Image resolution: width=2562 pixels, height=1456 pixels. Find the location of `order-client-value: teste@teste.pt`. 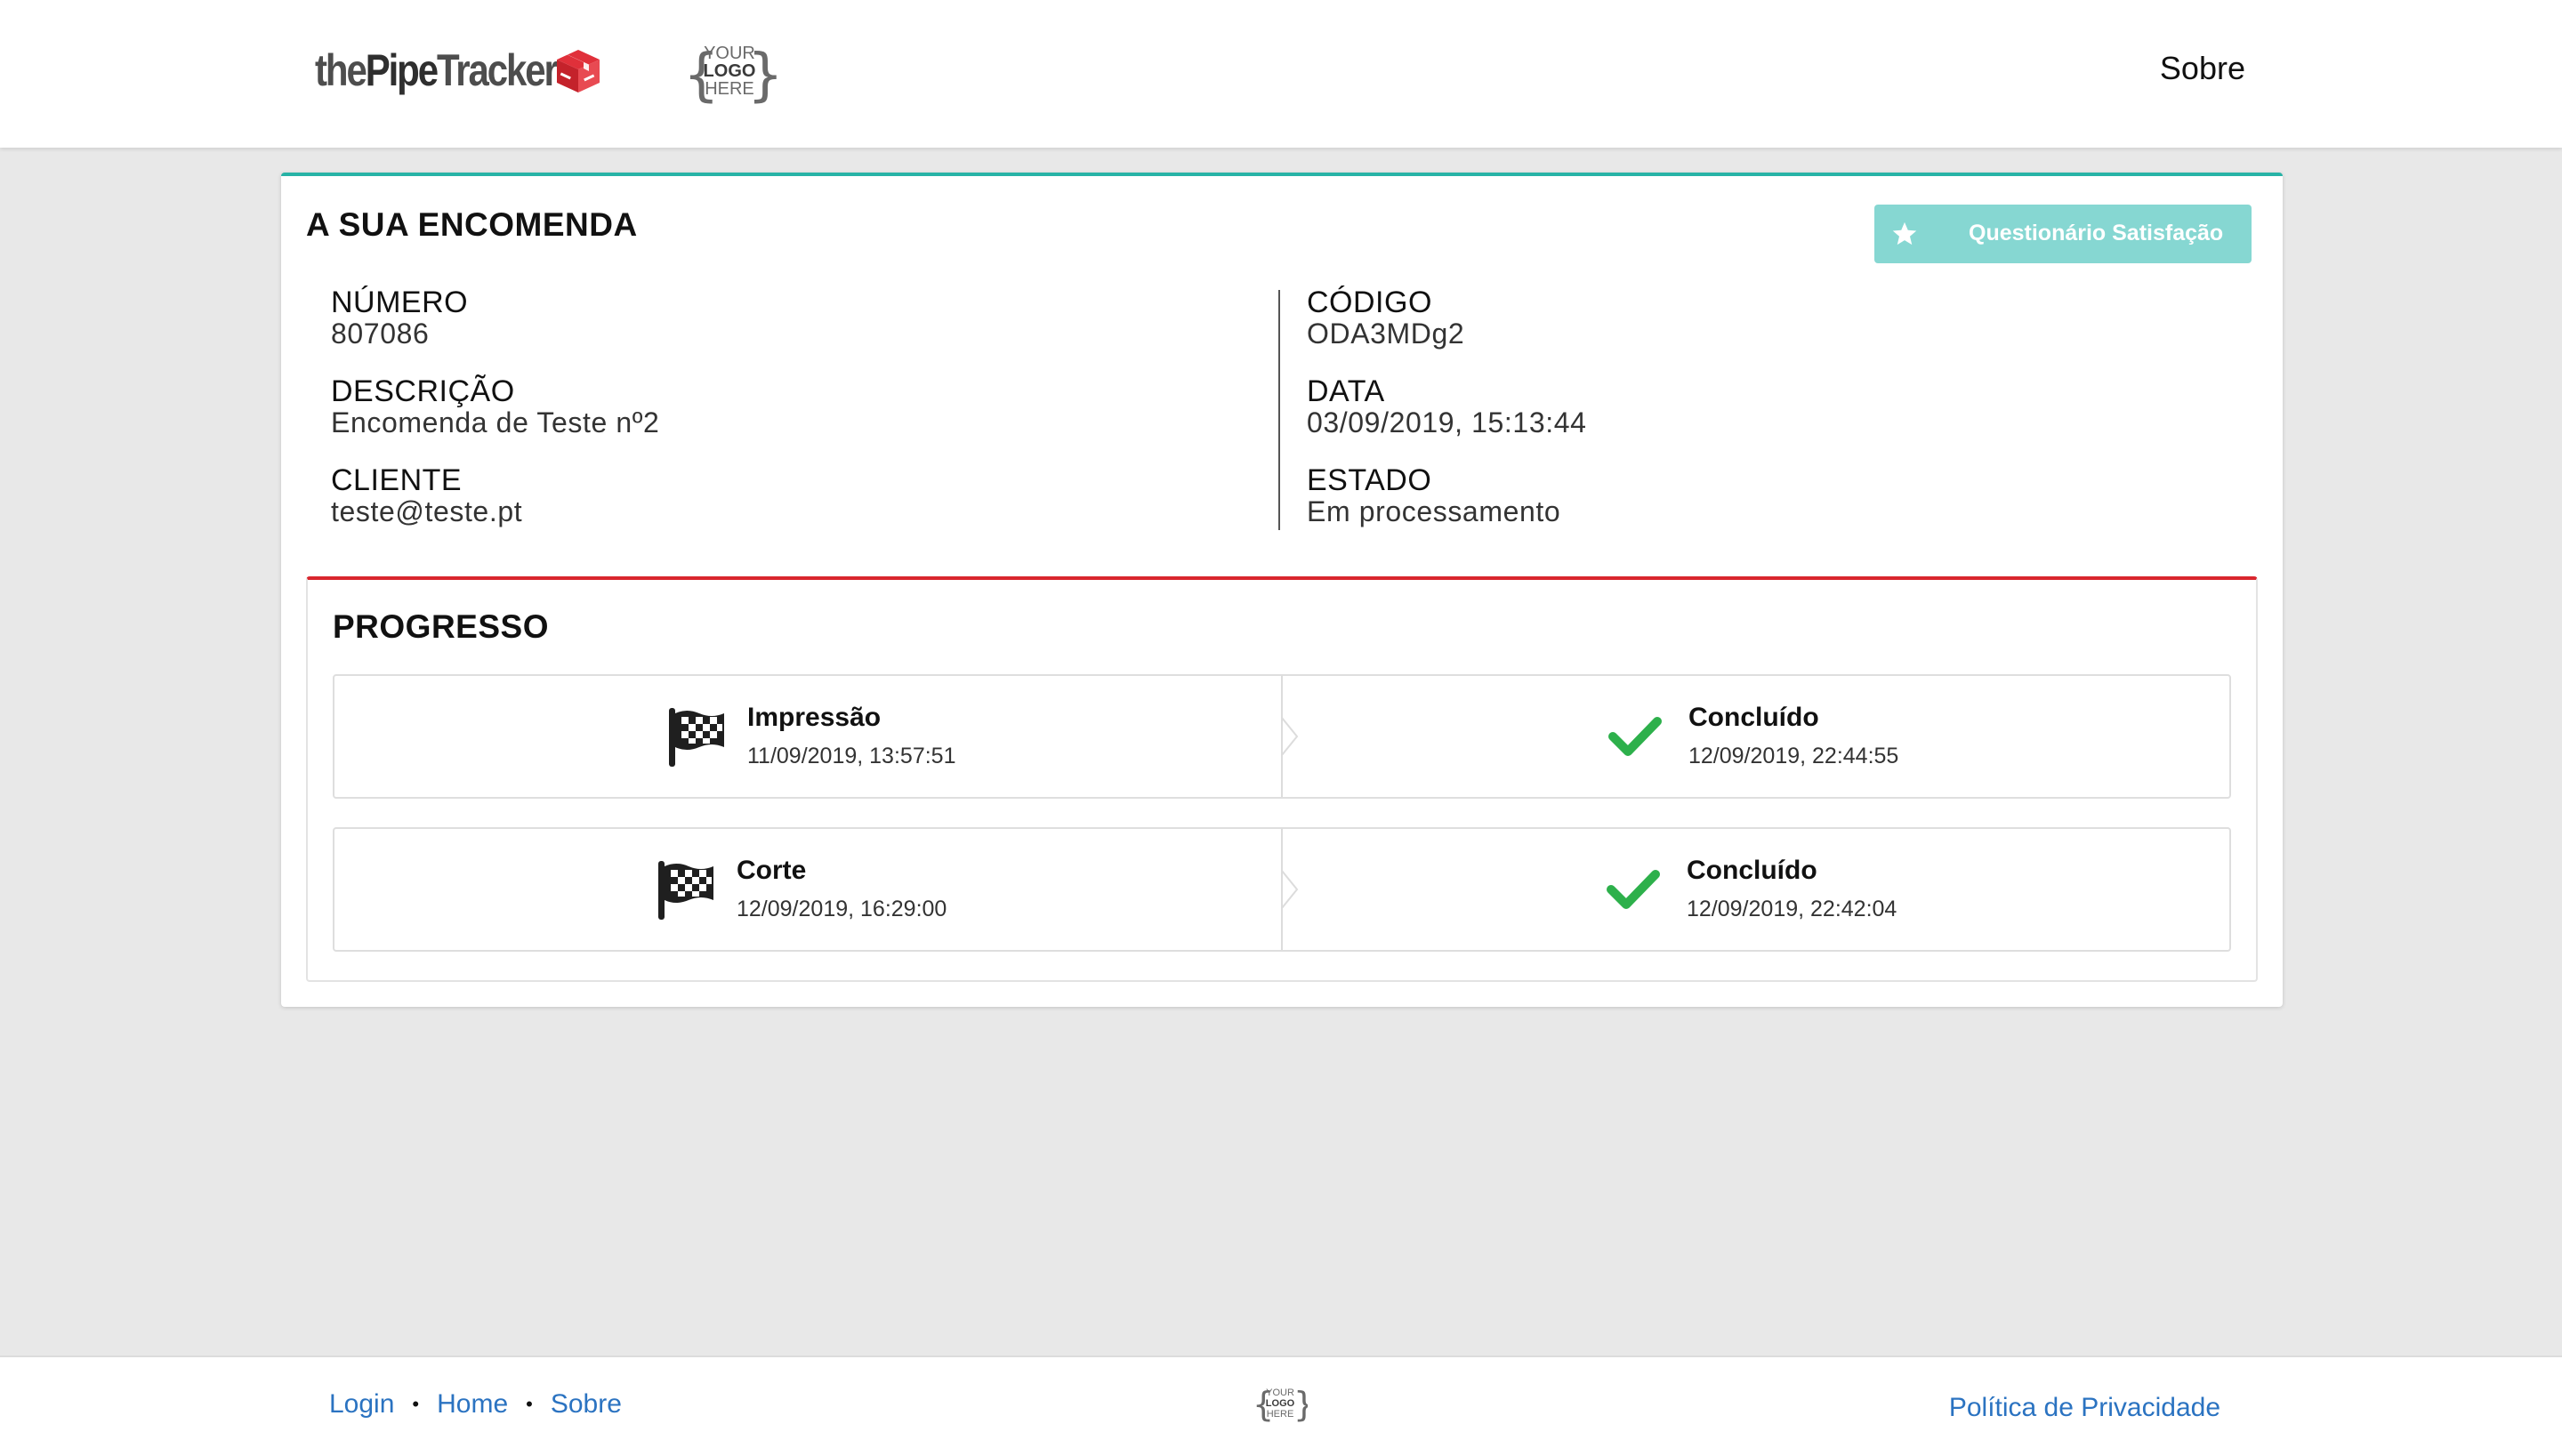

order-client-value: teste@teste.pt is located at coordinates (427, 511).